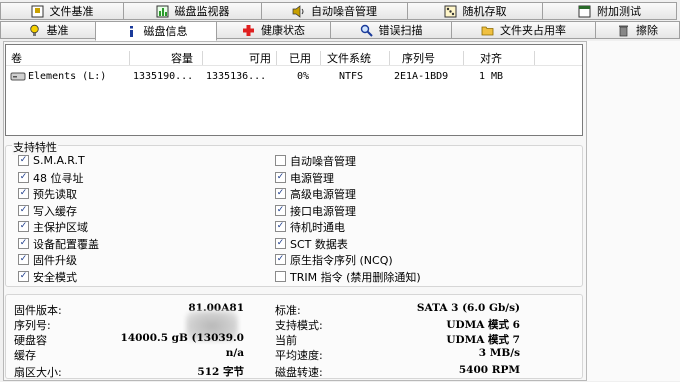  I want to click on tab-label: 错误扫描, so click(400, 30).